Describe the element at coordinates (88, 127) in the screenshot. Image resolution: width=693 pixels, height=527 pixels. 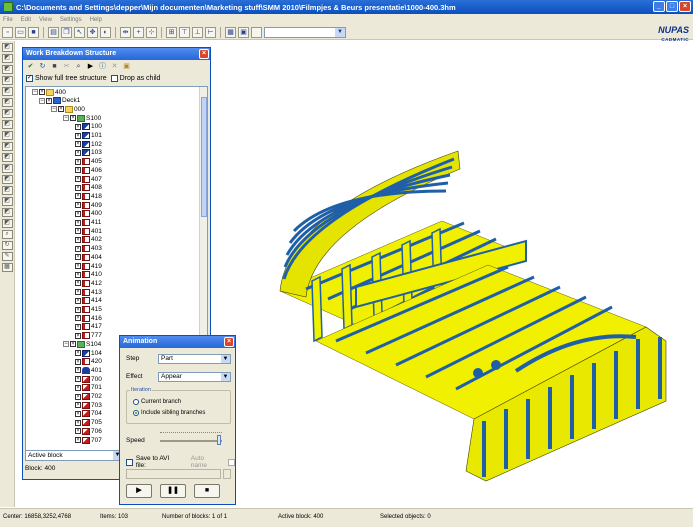
I see `tree-node: × 100` at that location.